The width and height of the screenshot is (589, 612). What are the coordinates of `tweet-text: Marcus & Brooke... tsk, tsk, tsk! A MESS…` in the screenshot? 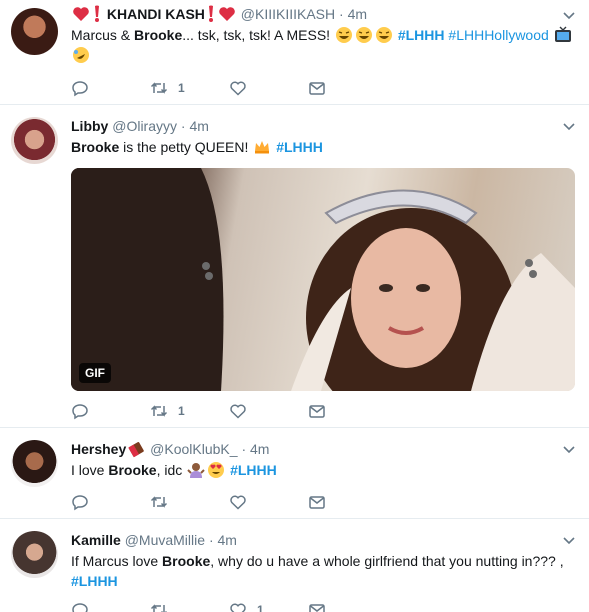 It's located at (323, 45).